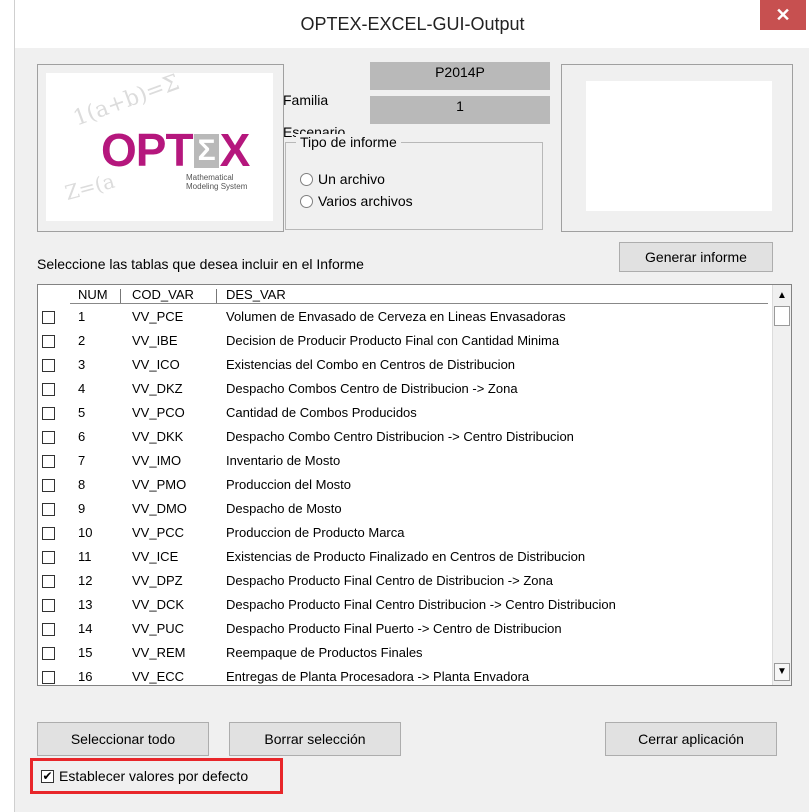 This screenshot has height=812, width=809. Describe the element at coordinates (782, 316) in the screenshot. I see `scroll-thumb` at that location.